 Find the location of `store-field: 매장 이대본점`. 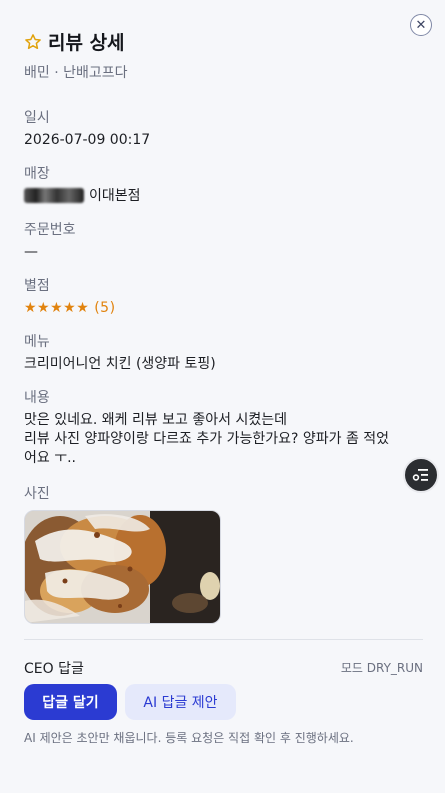

store-field: 매장 이대본점 is located at coordinates (224, 184).